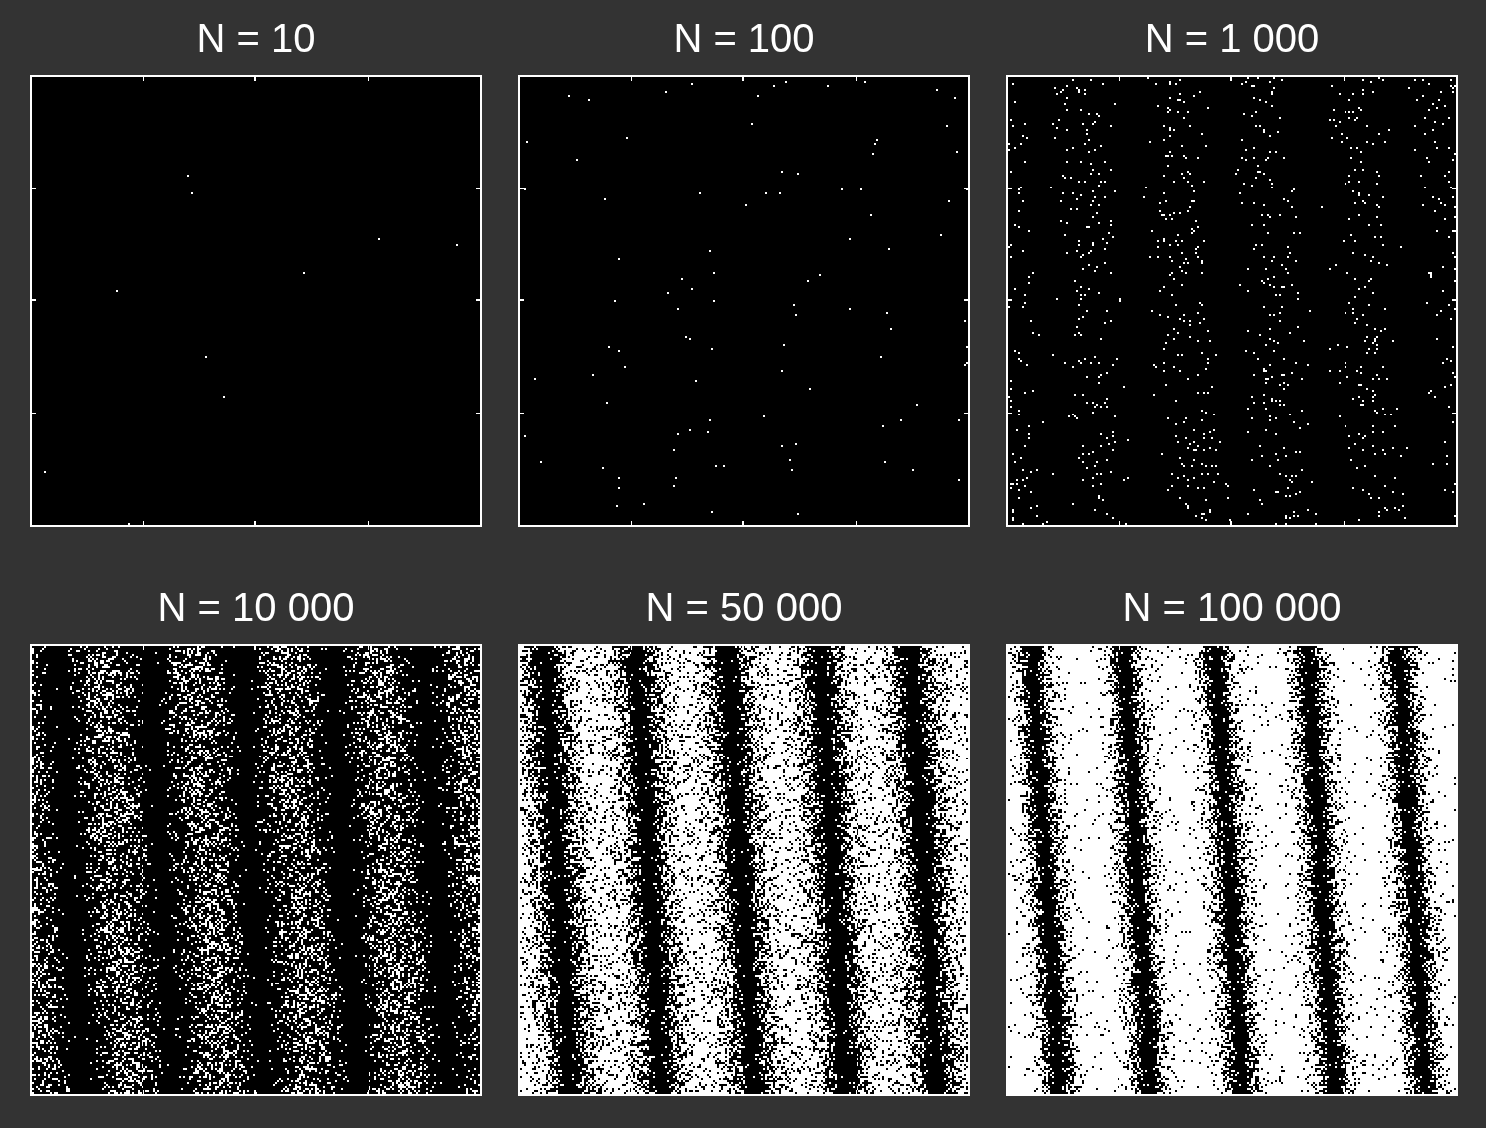 Image resolution: width=1486 pixels, height=1128 pixels. Describe the element at coordinates (256, 38) in the screenshot. I see `plot-title: N = 10` at that location.